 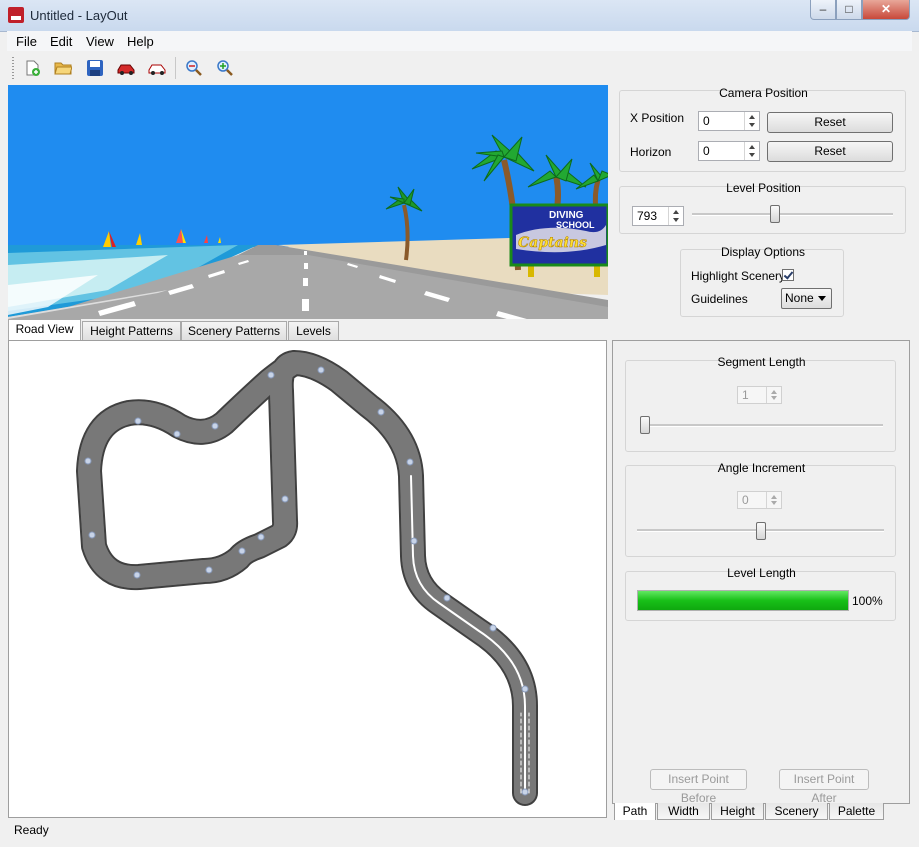 What do you see at coordinates (657, 118) in the screenshot?
I see `x-position-label: X Position` at bounding box center [657, 118].